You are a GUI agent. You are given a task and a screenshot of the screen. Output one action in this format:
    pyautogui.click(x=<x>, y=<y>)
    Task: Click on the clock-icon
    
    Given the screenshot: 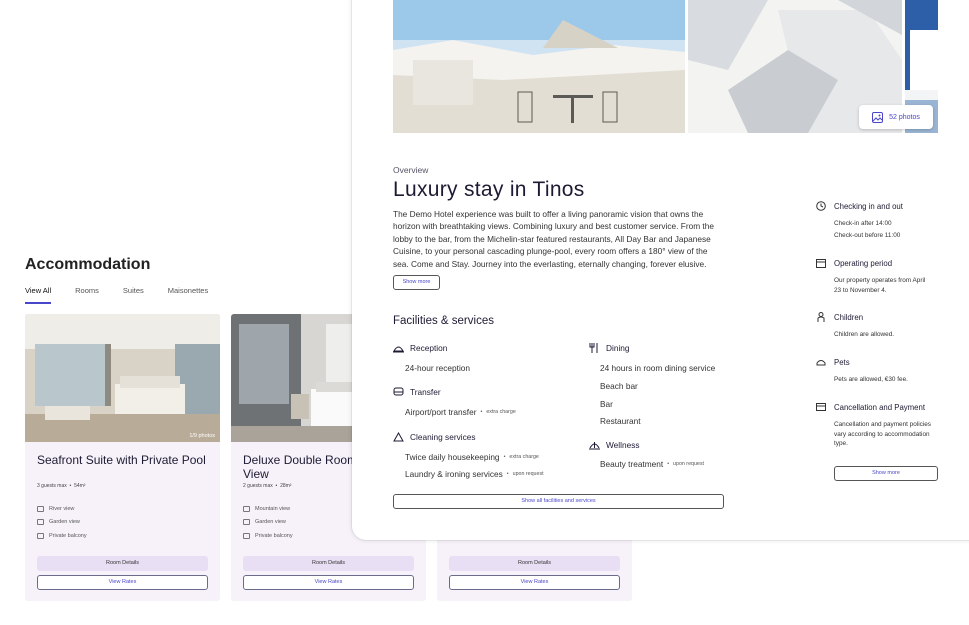 What is the action you would take?
    pyautogui.click(x=821, y=206)
    